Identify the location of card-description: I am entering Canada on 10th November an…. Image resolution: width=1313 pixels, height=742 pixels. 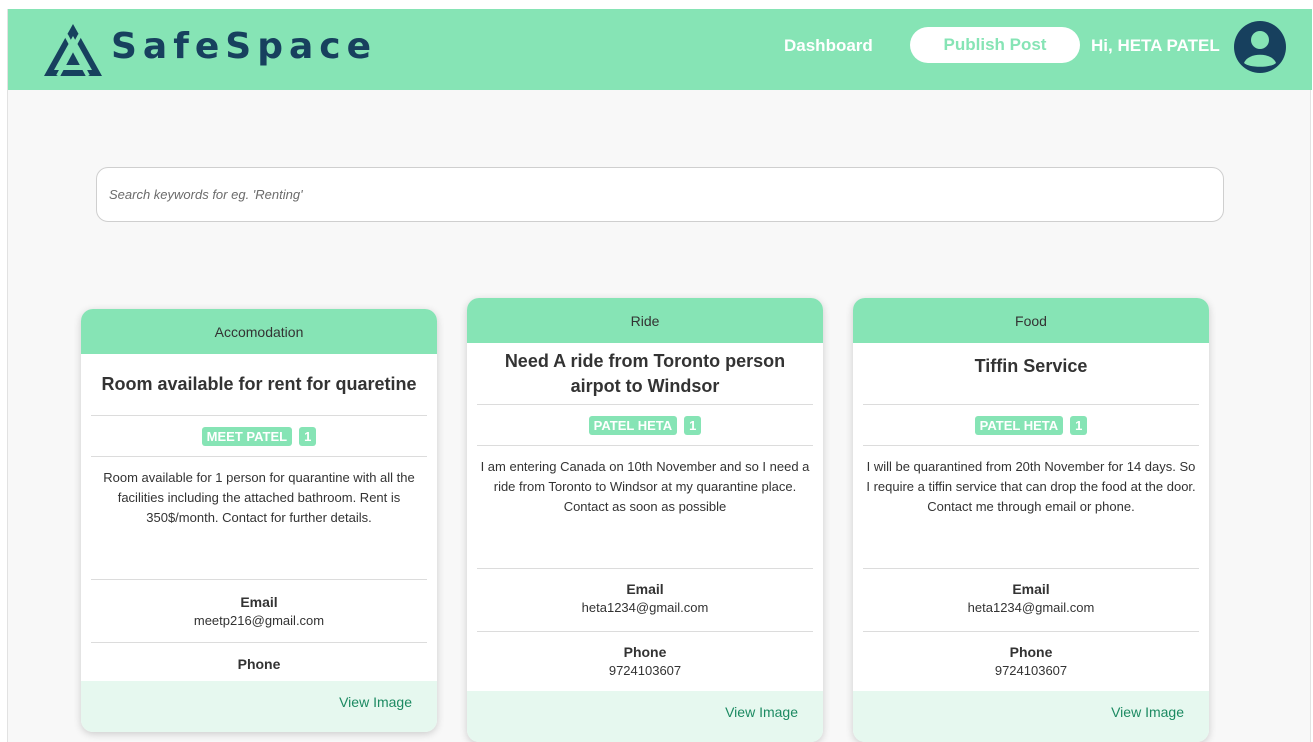
(645, 486).